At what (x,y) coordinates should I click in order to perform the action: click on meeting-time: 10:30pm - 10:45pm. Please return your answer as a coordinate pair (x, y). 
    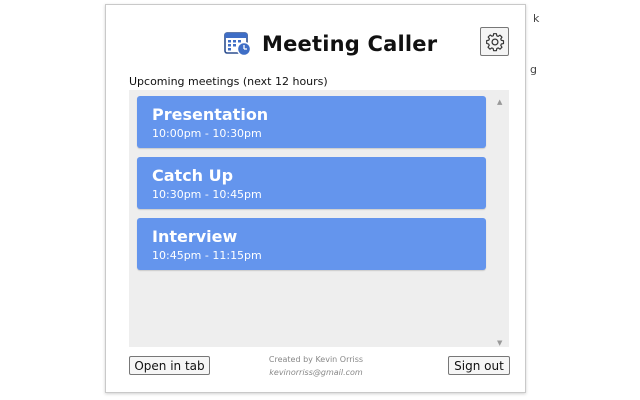
    Looking at the image, I should click on (207, 194).